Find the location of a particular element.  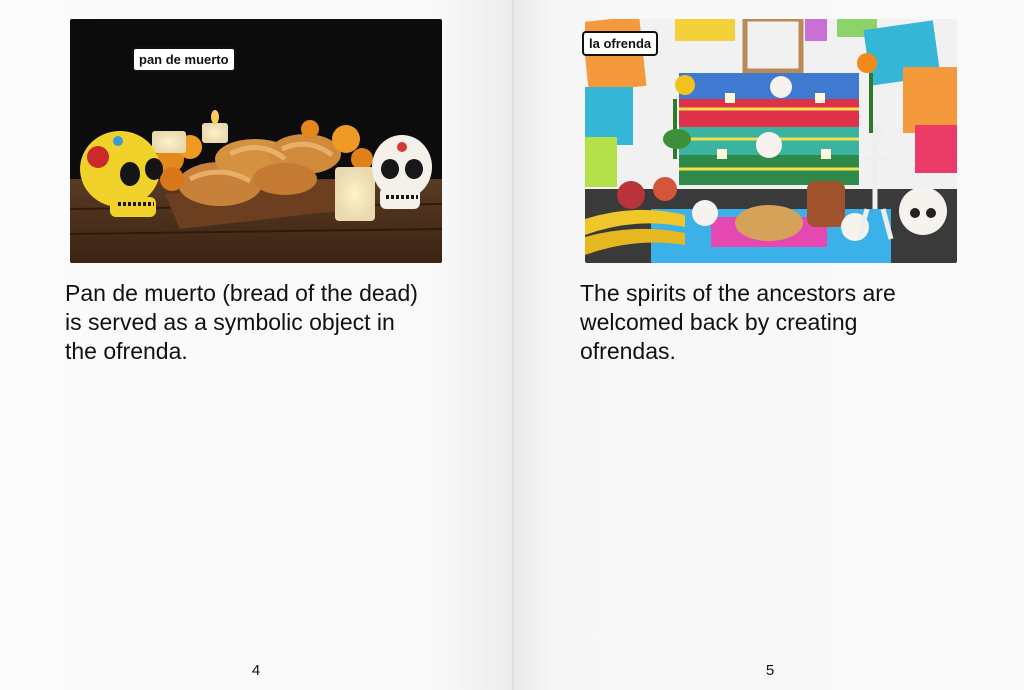

pan-de-muerto-photo is located at coordinates (256, 141).